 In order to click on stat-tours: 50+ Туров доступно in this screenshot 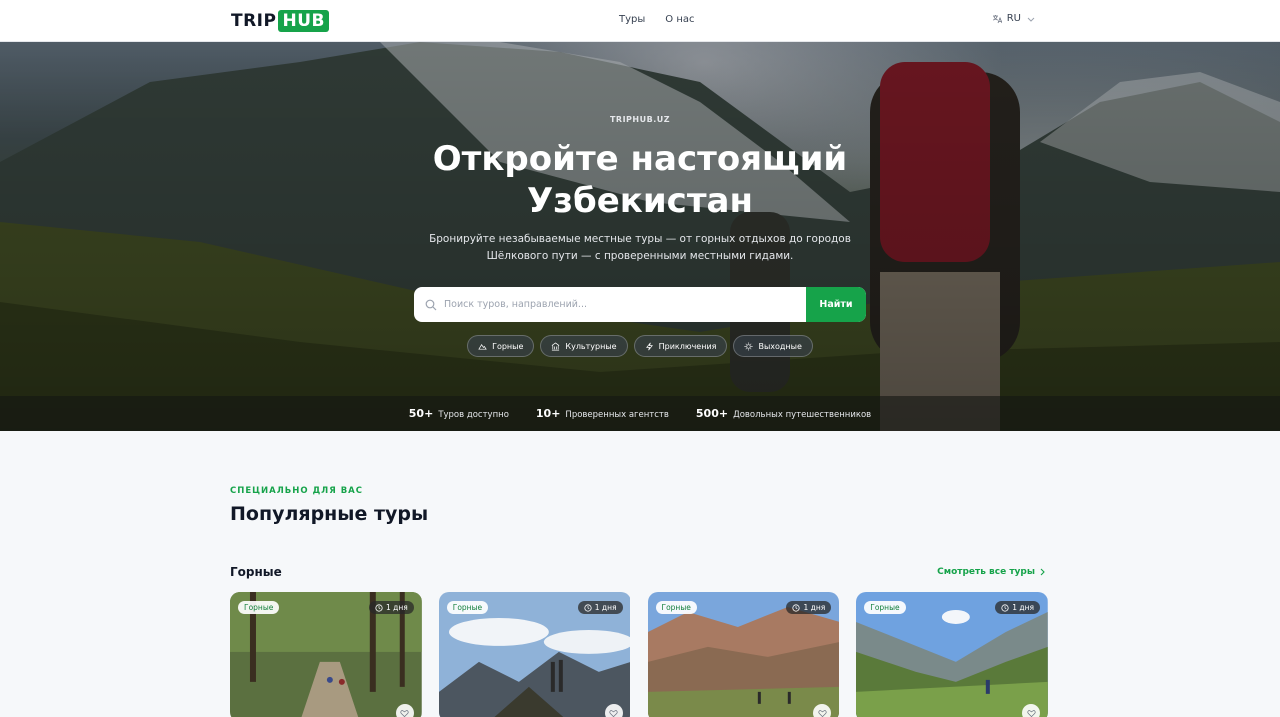, I will do `click(459, 413)`.